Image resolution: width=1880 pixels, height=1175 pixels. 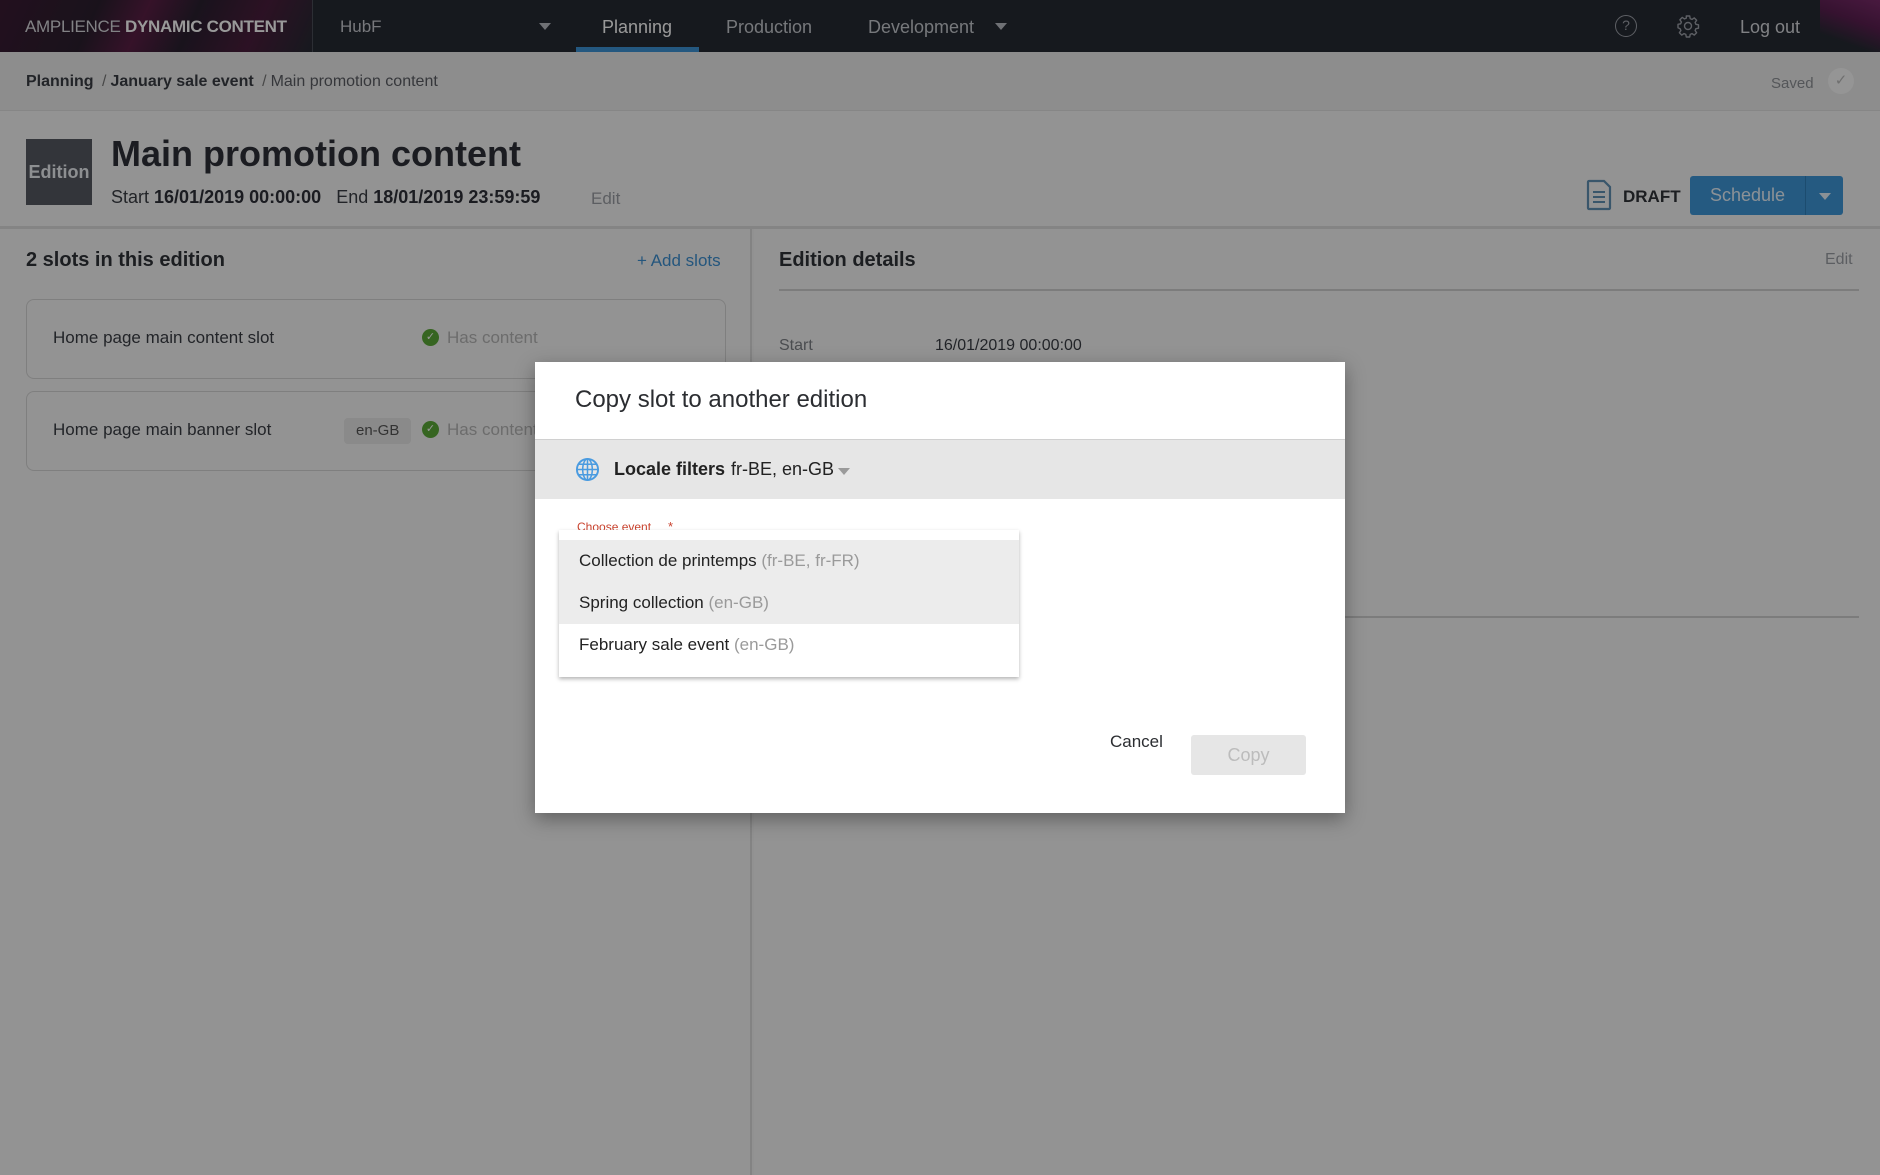 What do you see at coordinates (1248, 755) in the screenshot?
I see `copy-button: Copy` at bounding box center [1248, 755].